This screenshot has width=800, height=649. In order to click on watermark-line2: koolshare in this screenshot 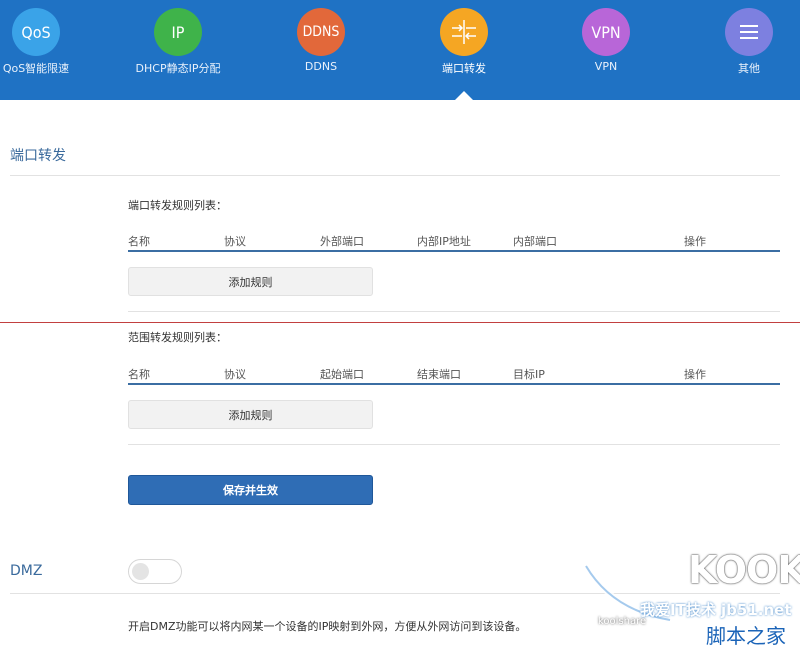, I will do `click(622, 621)`.